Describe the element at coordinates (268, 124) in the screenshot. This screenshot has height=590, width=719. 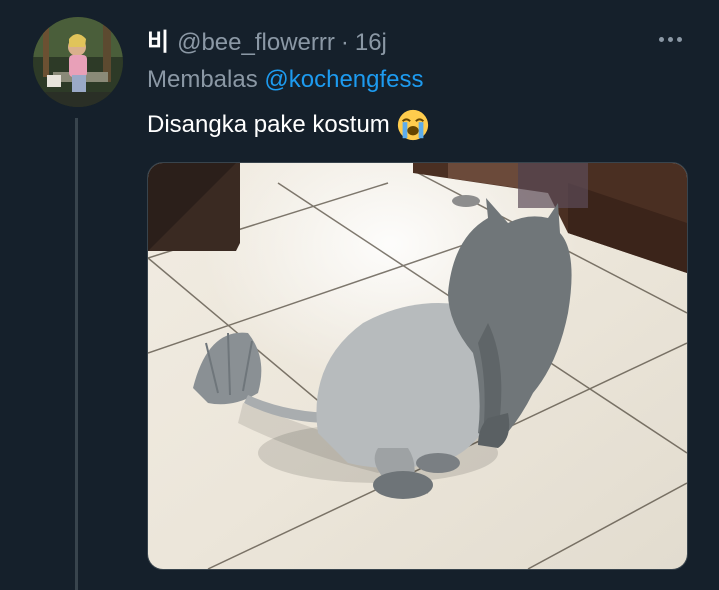
I see `tweet-body: Disangka pake kostum` at that location.